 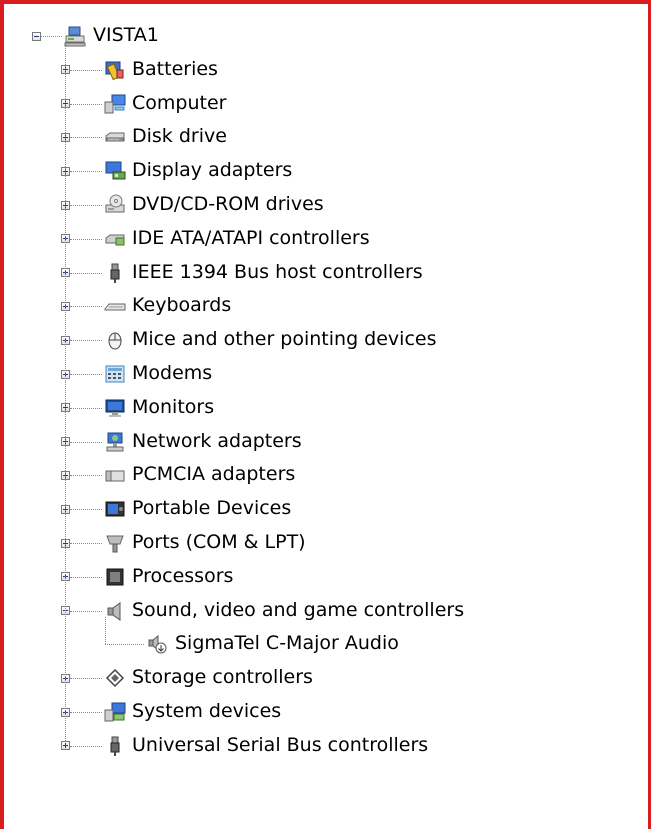 I want to click on tree-item-portable-devices-label: Portable Devices, so click(x=212, y=508).